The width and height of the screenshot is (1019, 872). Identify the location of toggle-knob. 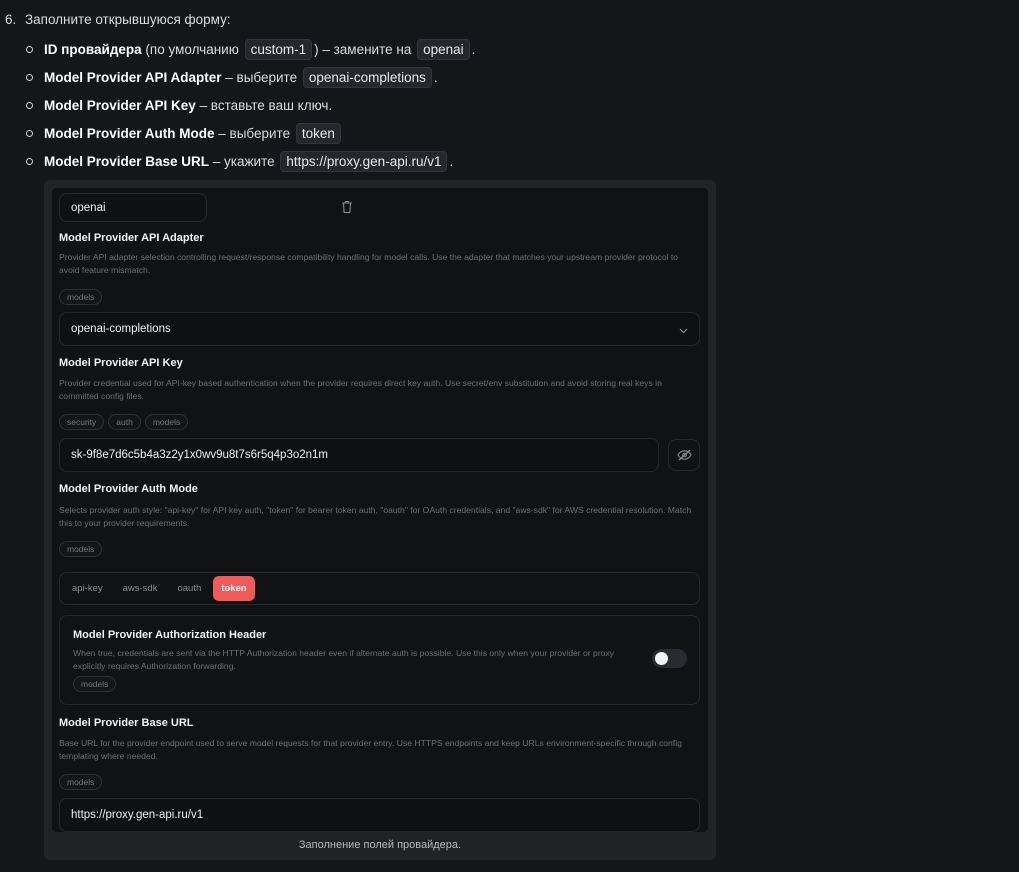
(661, 658).